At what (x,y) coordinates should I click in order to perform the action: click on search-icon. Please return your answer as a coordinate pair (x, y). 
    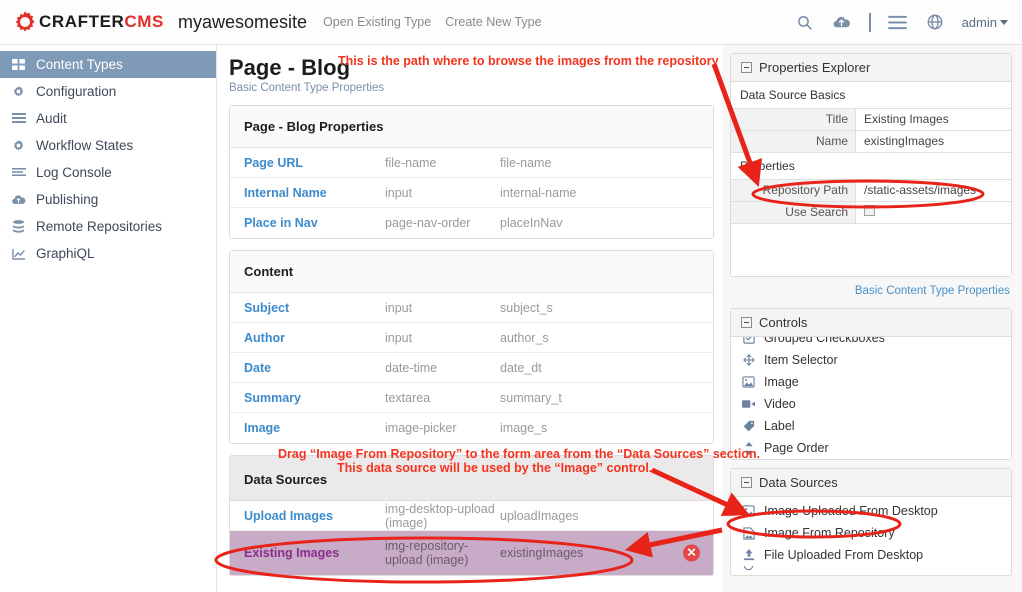
    Looking at the image, I should click on (805, 22).